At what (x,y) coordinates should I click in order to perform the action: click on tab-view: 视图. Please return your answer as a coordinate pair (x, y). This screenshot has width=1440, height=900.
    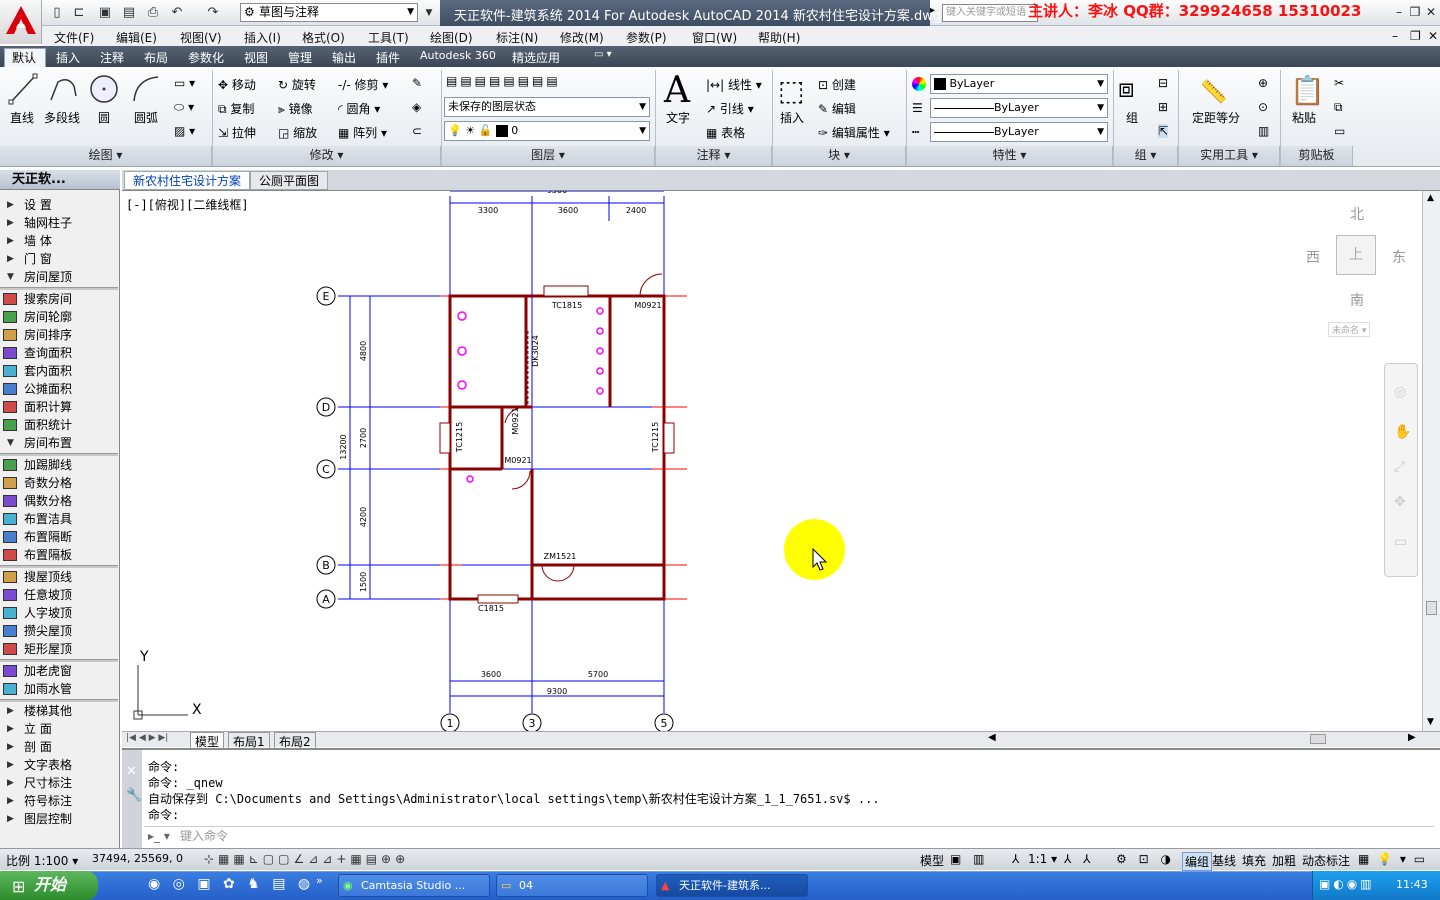
    Looking at the image, I should click on (256, 57).